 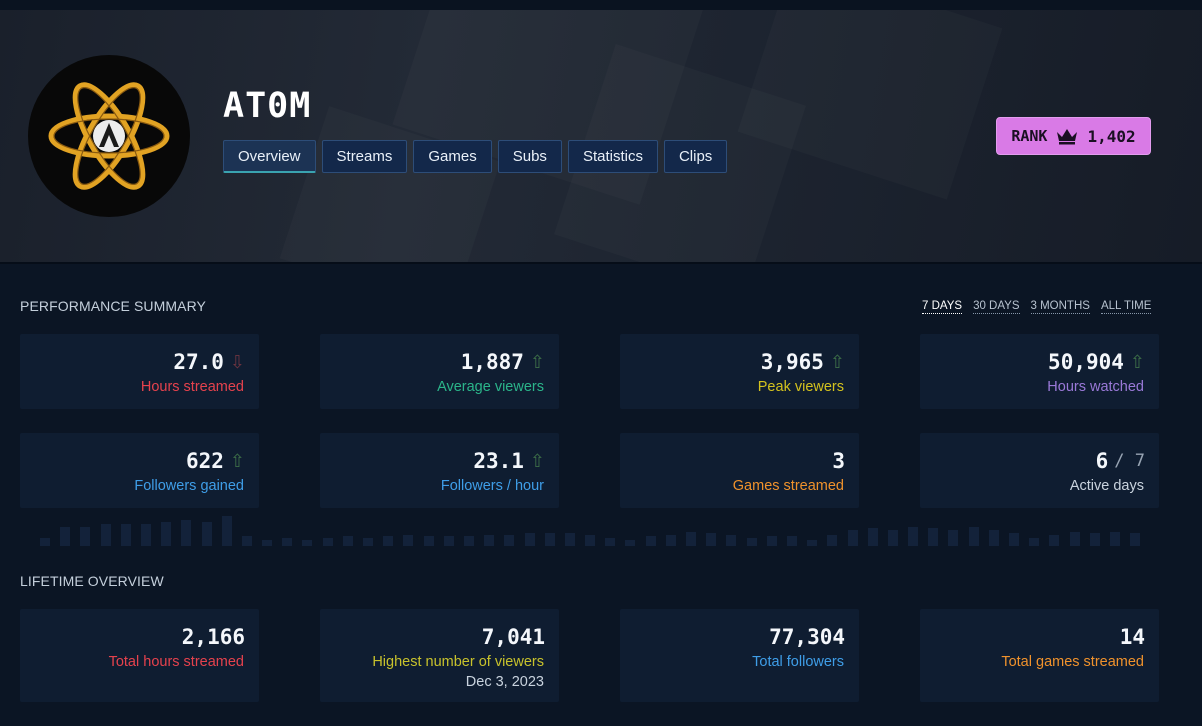 What do you see at coordinates (1039, 371) in the screenshot?
I see `stat-card-hours-watched: 50,904 ⇧ Hours watched` at bounding box center [1039, 371].